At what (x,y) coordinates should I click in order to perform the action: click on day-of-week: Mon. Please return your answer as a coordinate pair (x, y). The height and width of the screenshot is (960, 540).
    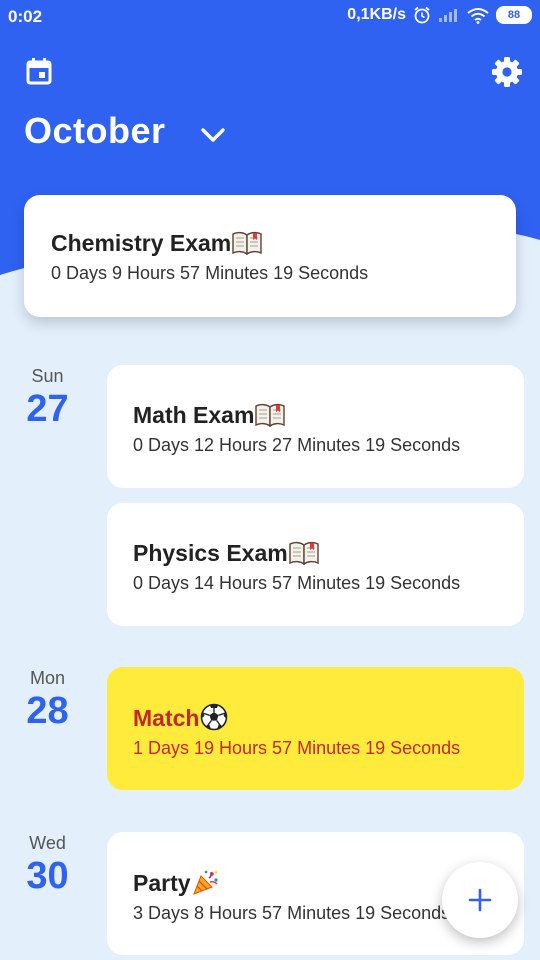
    Looking at the image, I should click on (47, 678).